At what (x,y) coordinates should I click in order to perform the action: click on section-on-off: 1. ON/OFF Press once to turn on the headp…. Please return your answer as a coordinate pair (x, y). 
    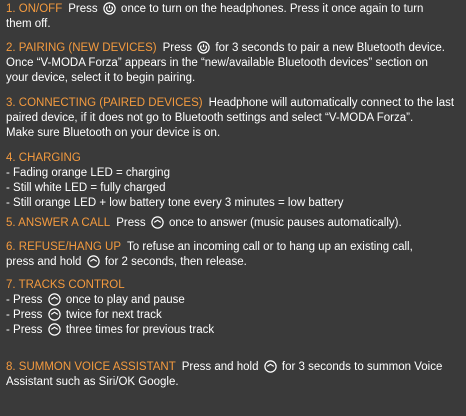
    Looking at the image, I should click on (232, 17).